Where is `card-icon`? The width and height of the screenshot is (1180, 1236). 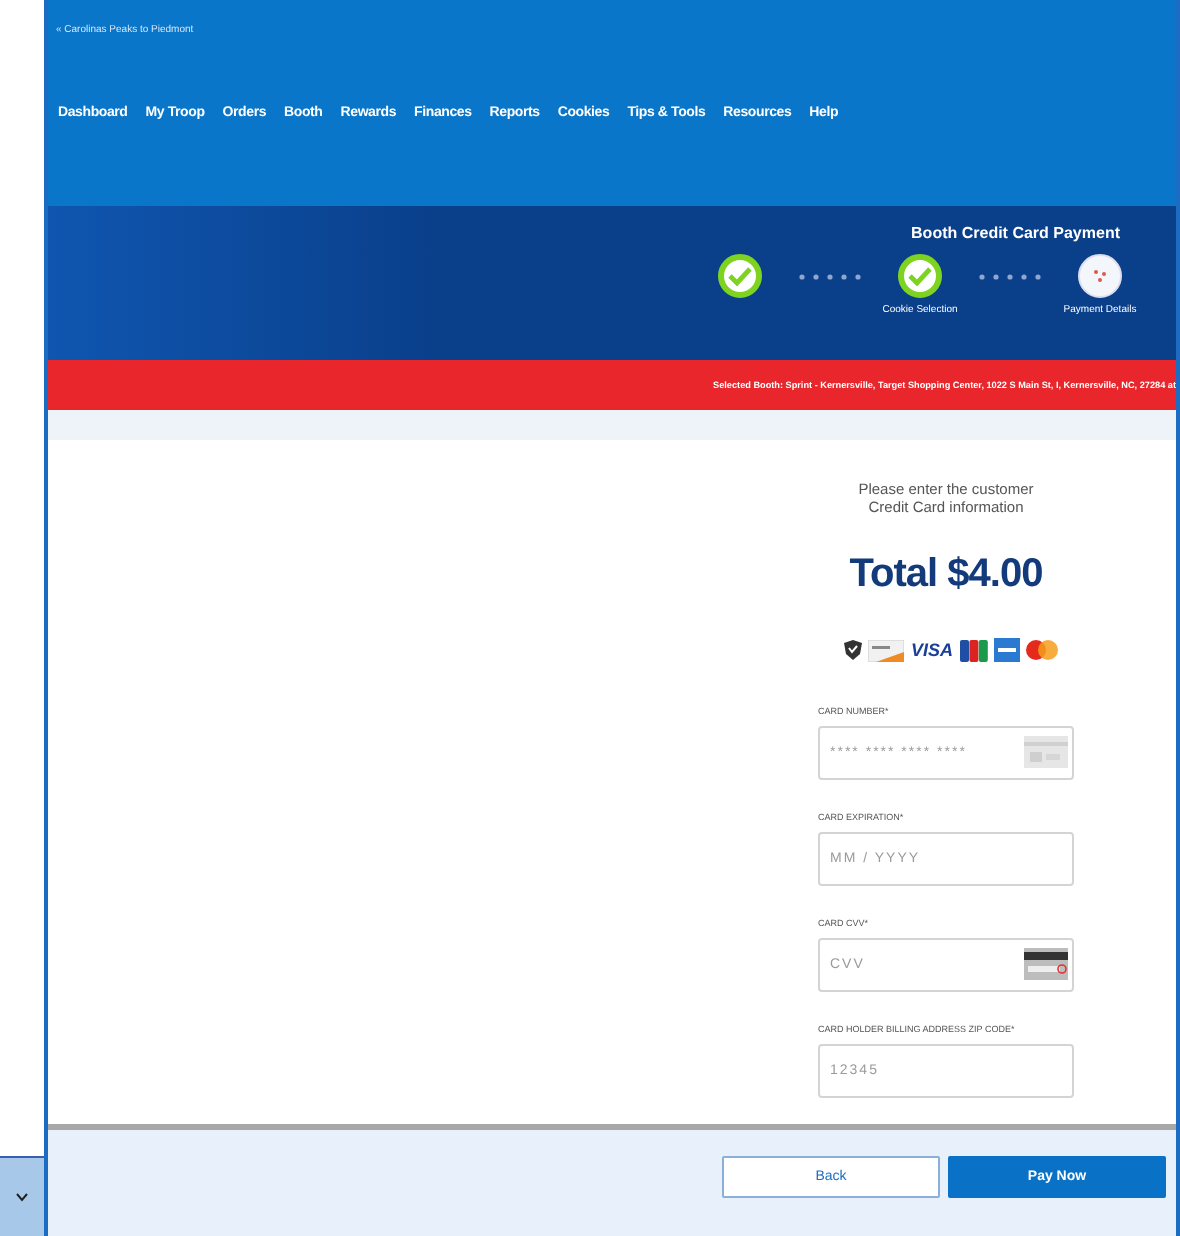 card-icon is located at coordinates (1046, 752).